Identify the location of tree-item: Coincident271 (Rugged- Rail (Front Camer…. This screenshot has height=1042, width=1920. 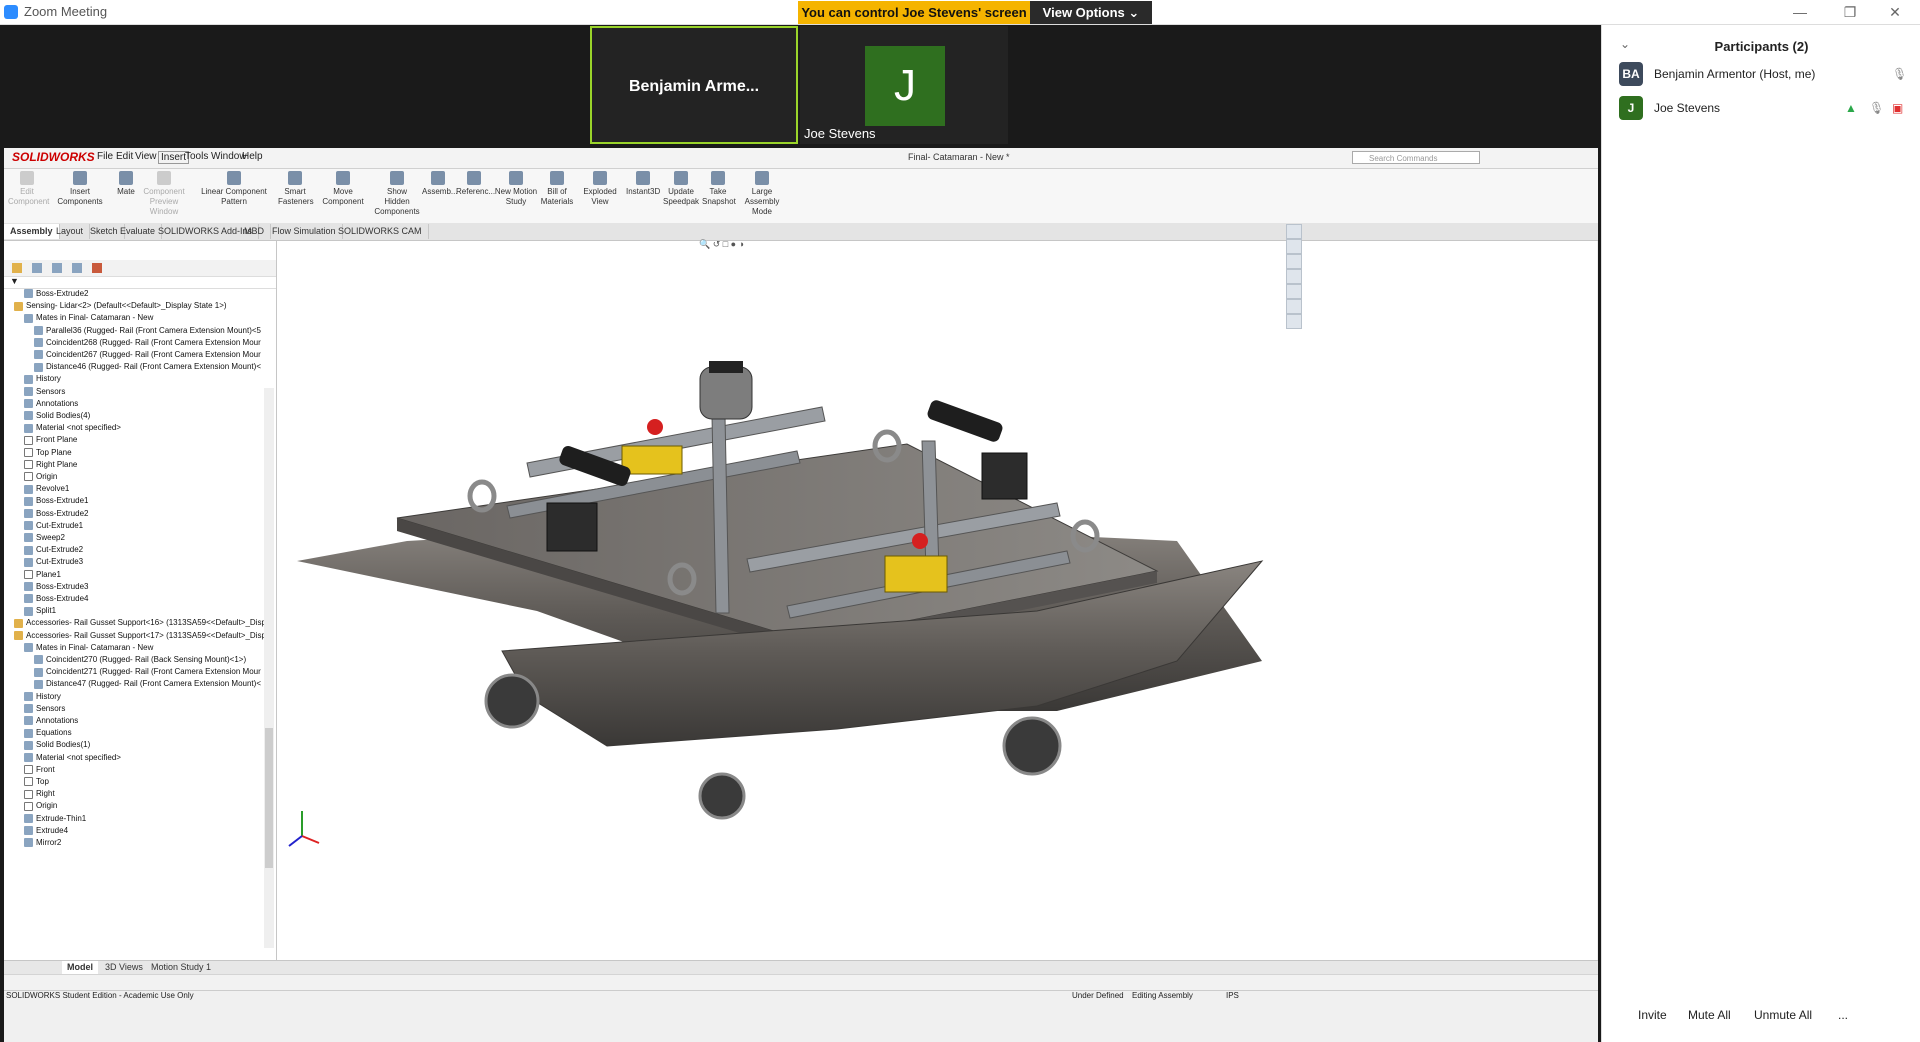
(147, 672).